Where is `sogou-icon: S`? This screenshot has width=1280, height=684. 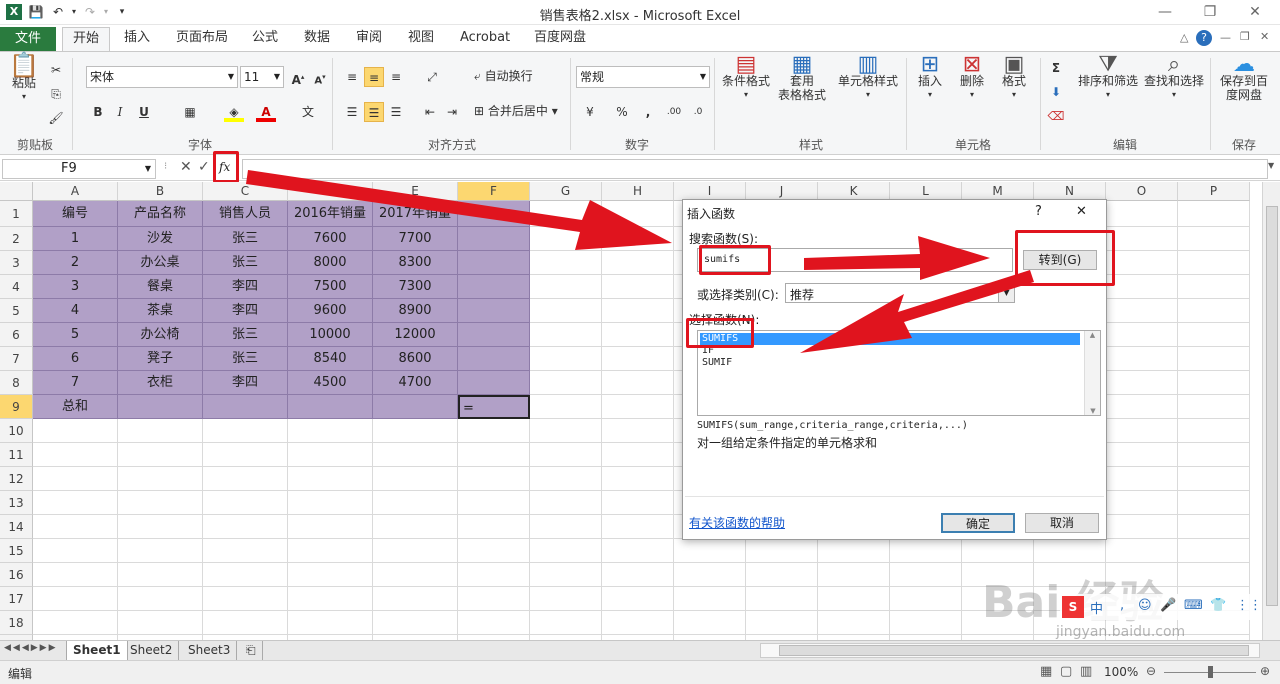 sogou-icon: S is located at coordinates (1073, 607).